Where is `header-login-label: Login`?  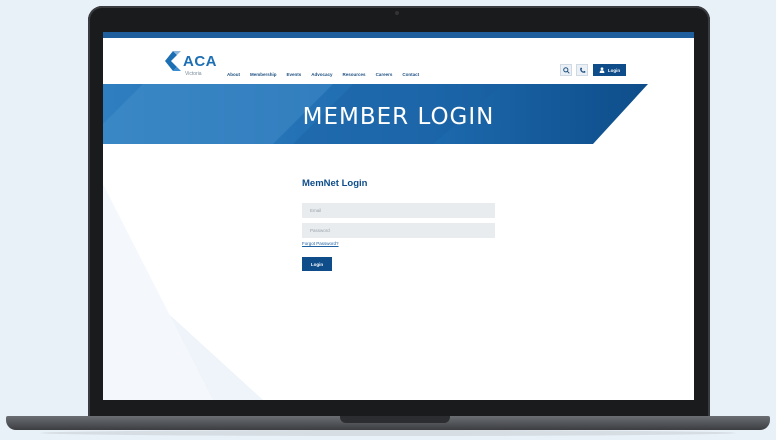
header-login-label: Login is located at coordinates (614, 70).